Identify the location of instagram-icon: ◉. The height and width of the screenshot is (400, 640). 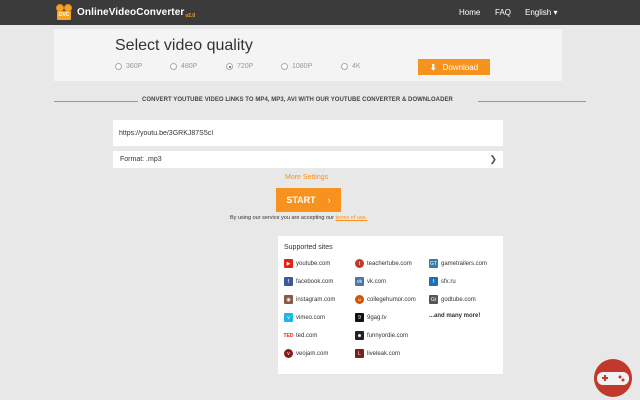
(288, 299).